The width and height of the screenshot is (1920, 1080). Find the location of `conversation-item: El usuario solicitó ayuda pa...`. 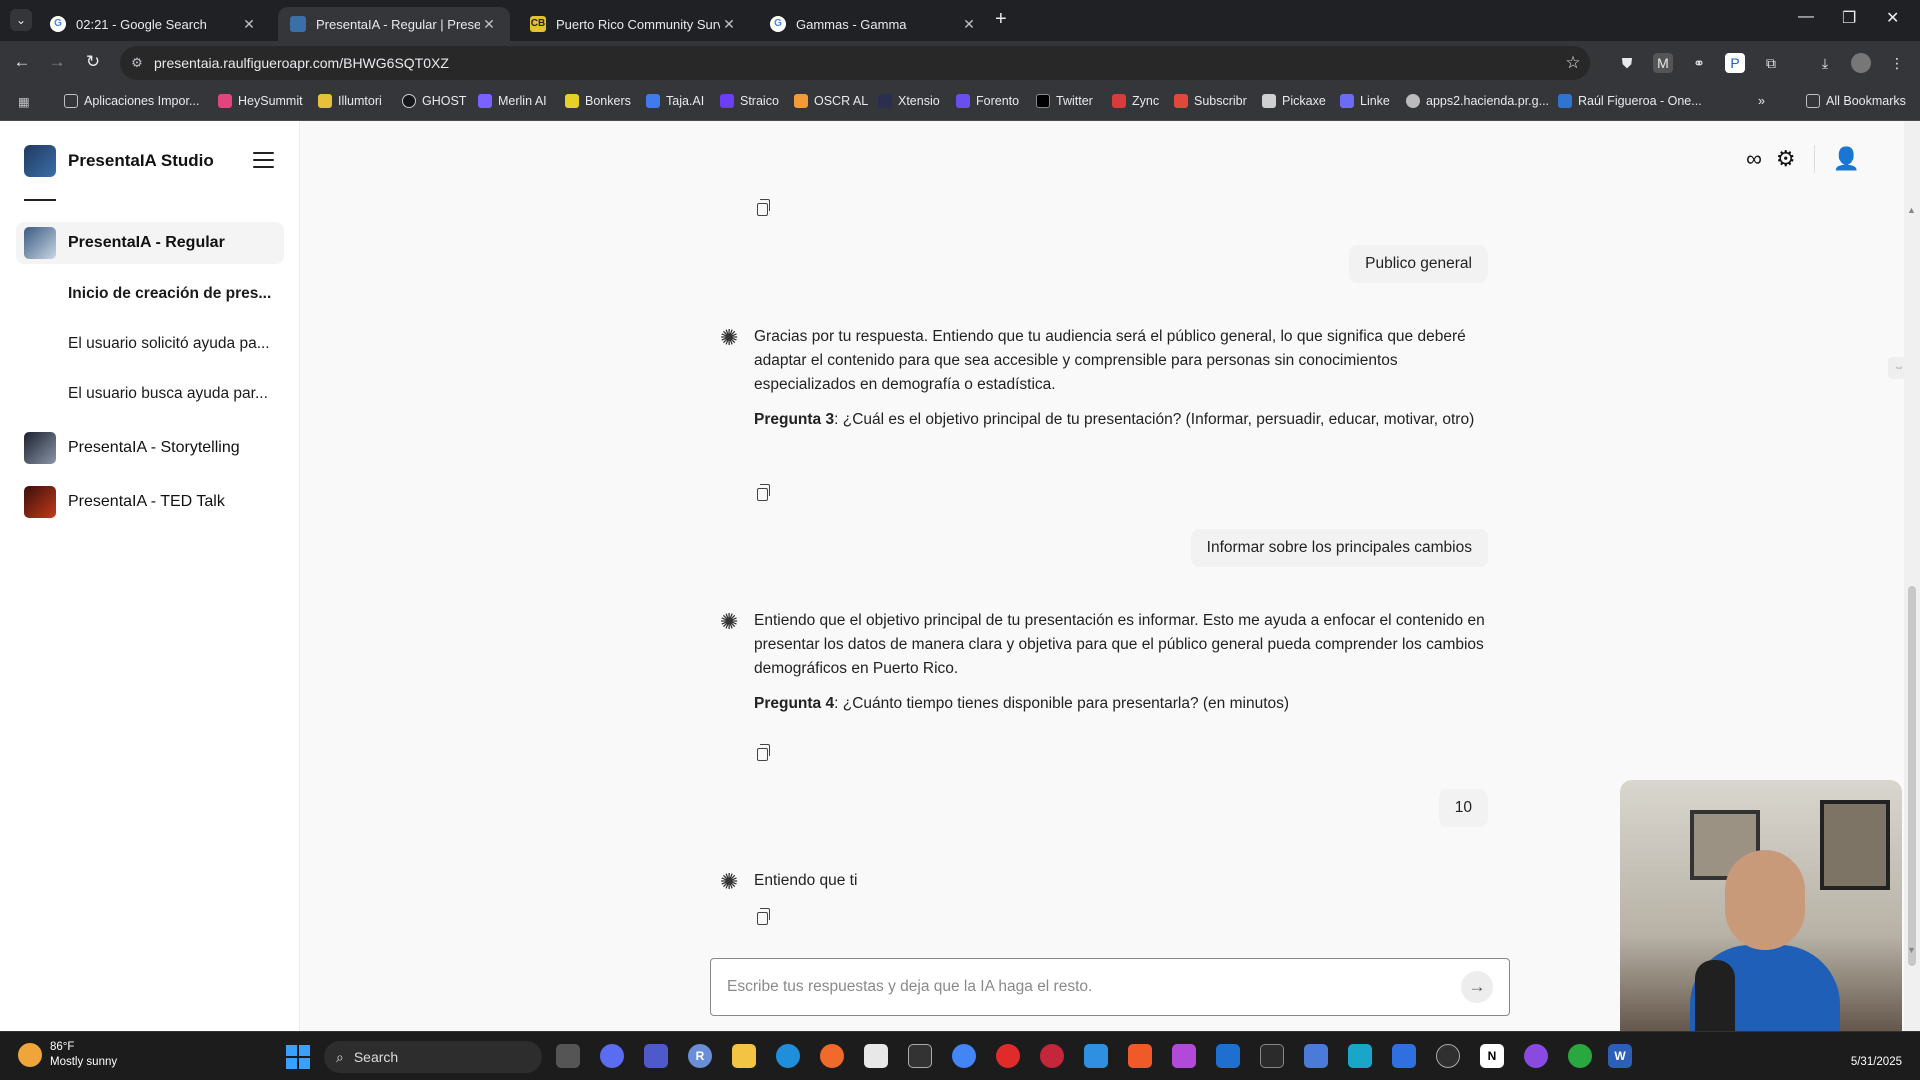

conversation-item: El usuario solicitó ayuda pa... is located at coordinates (173, 344).